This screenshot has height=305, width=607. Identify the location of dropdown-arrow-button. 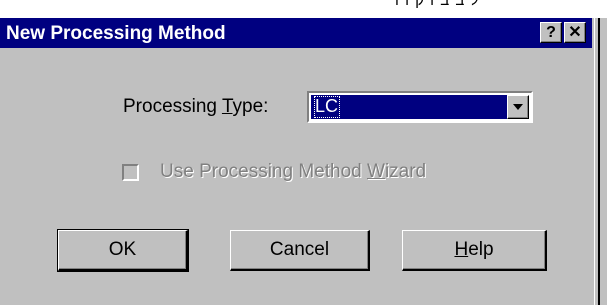
(518, 107).